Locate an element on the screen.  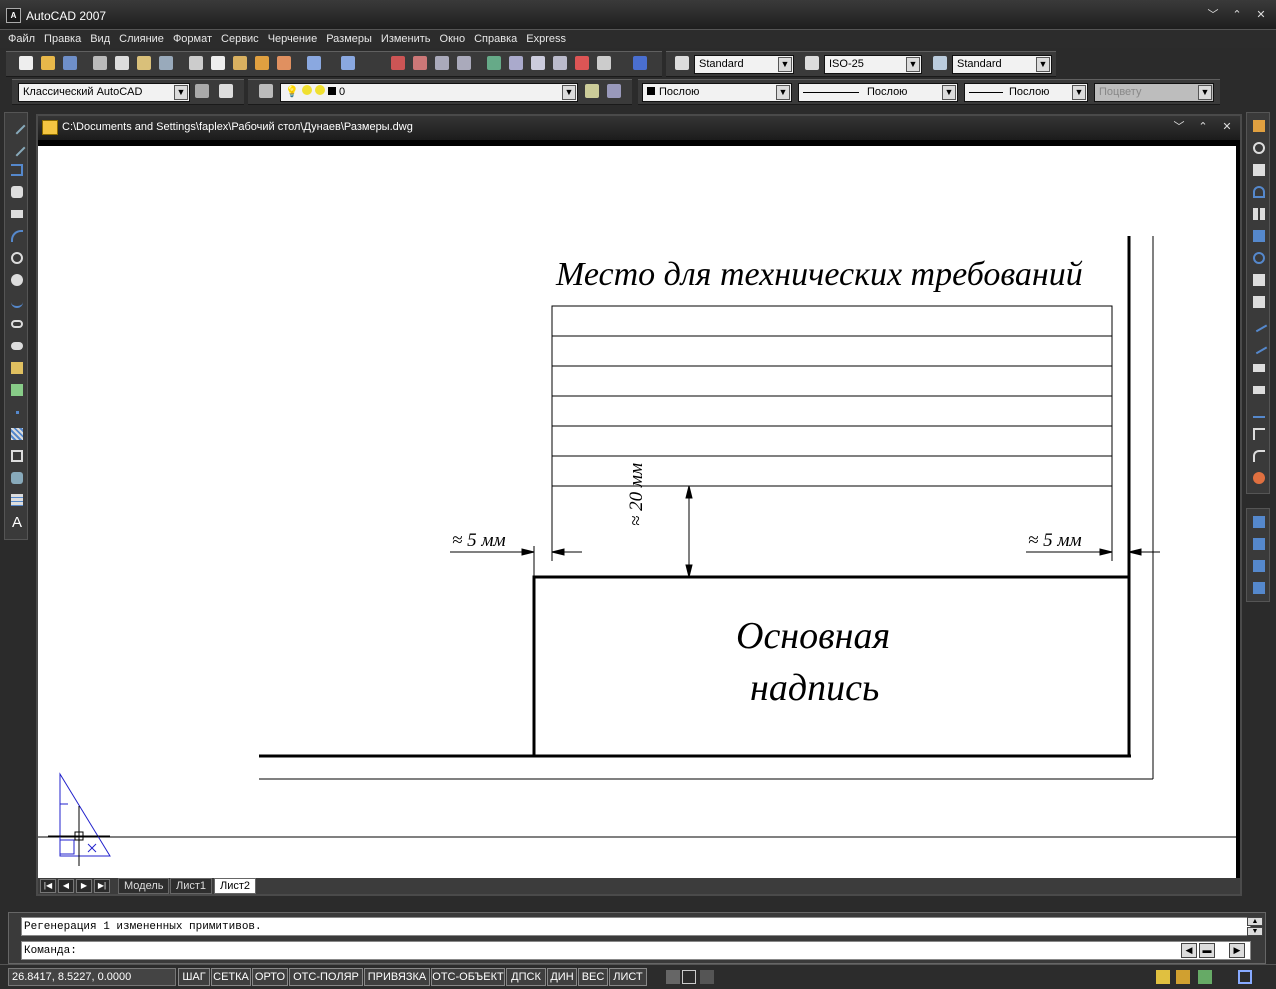
menu-file: Файл is located at coordinates (21, 39).